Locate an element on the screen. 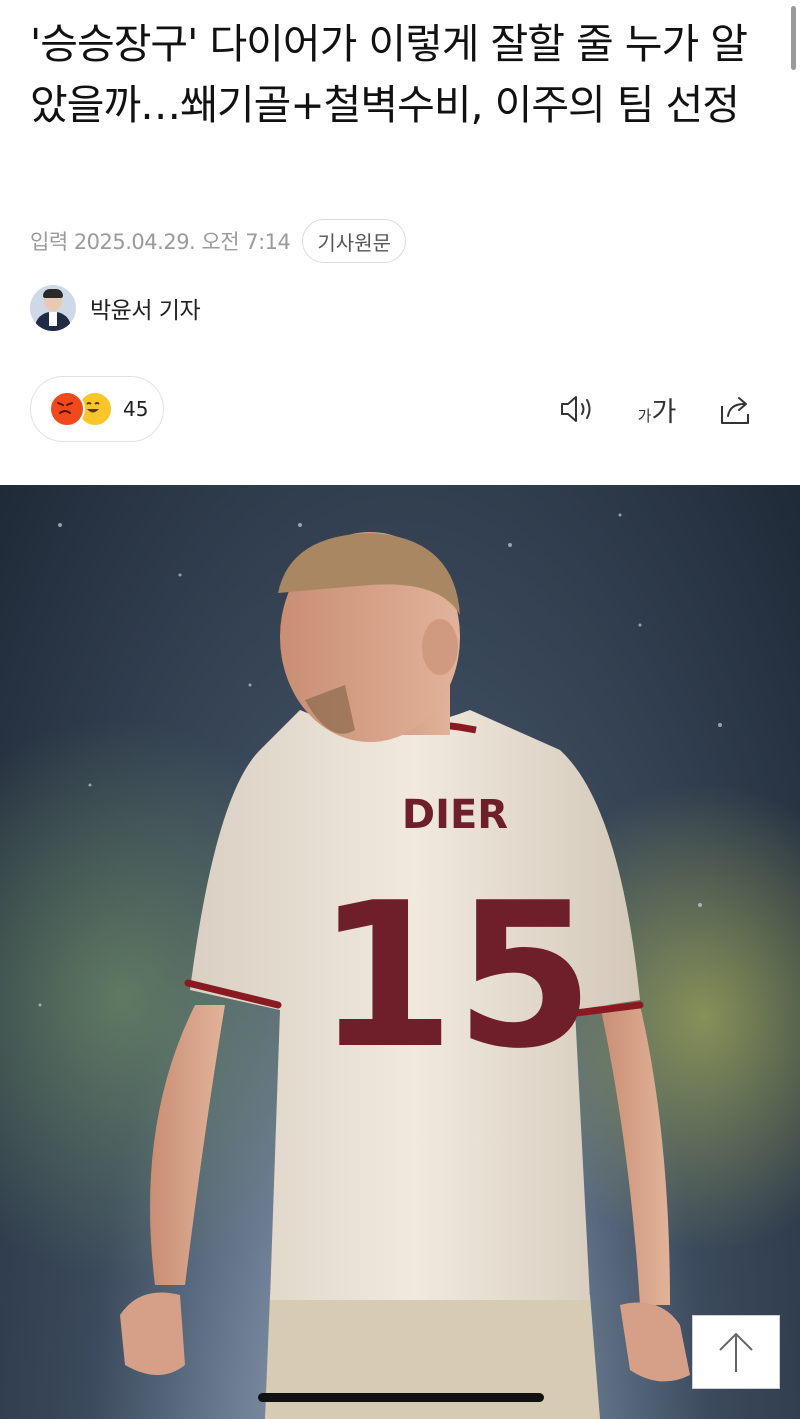  arrow-up-icon is located at coordinates (736, 1352).